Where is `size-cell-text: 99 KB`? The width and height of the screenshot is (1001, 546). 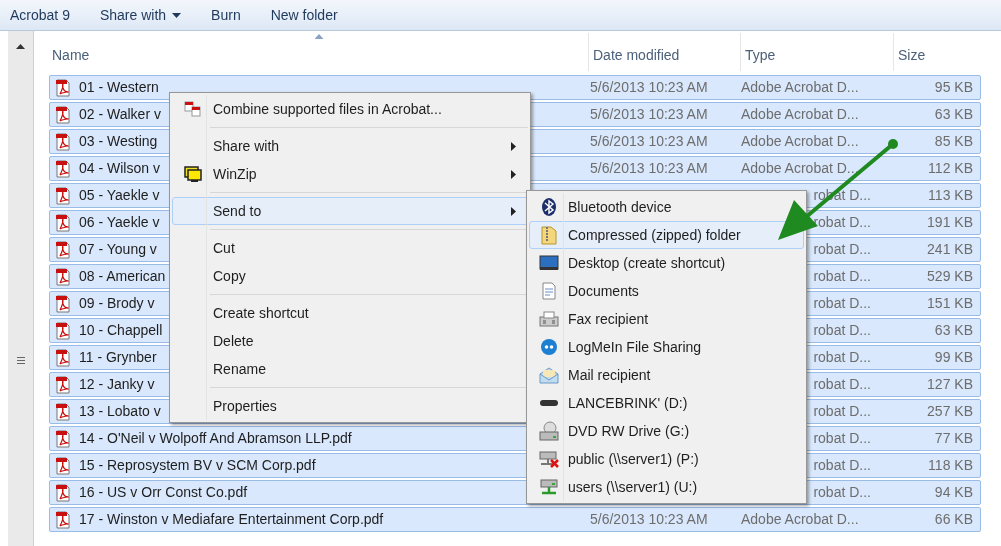 size-cell-text: 99 KB is located at coordinates (953, 357).